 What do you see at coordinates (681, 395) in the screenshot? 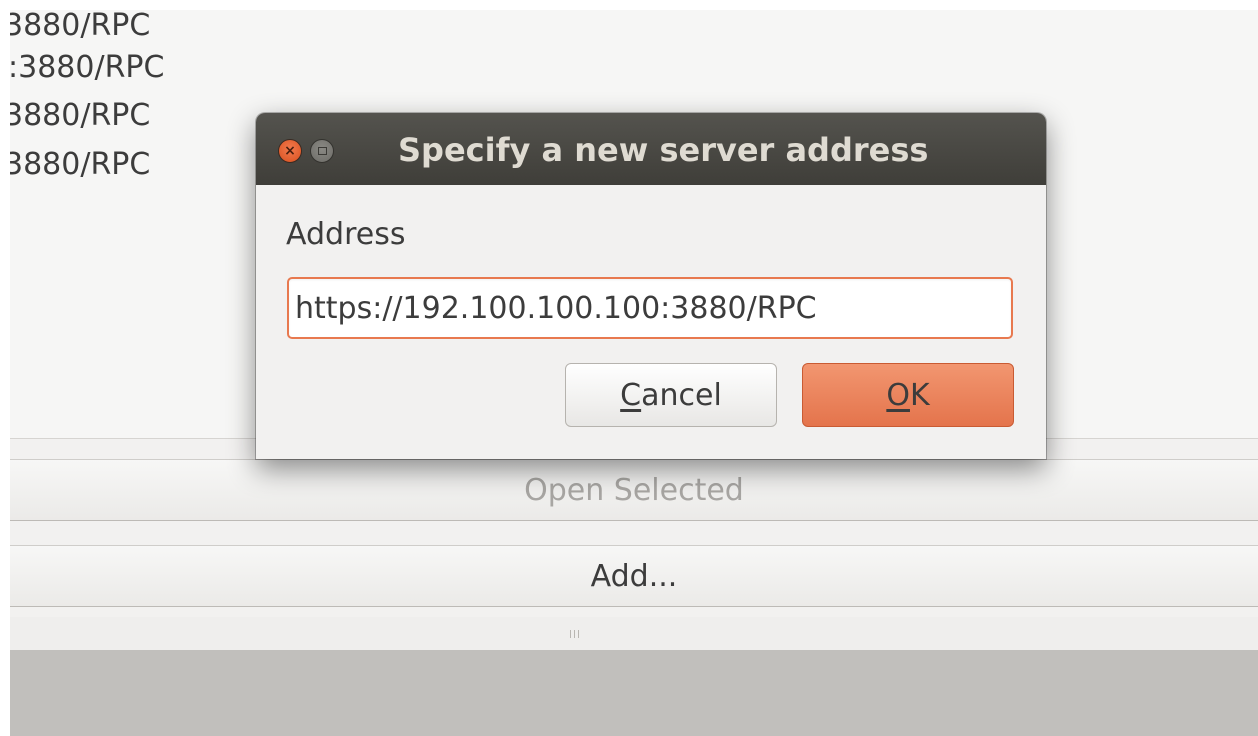
I see `cancel-label: ancel` at bounding box center [681, 395].